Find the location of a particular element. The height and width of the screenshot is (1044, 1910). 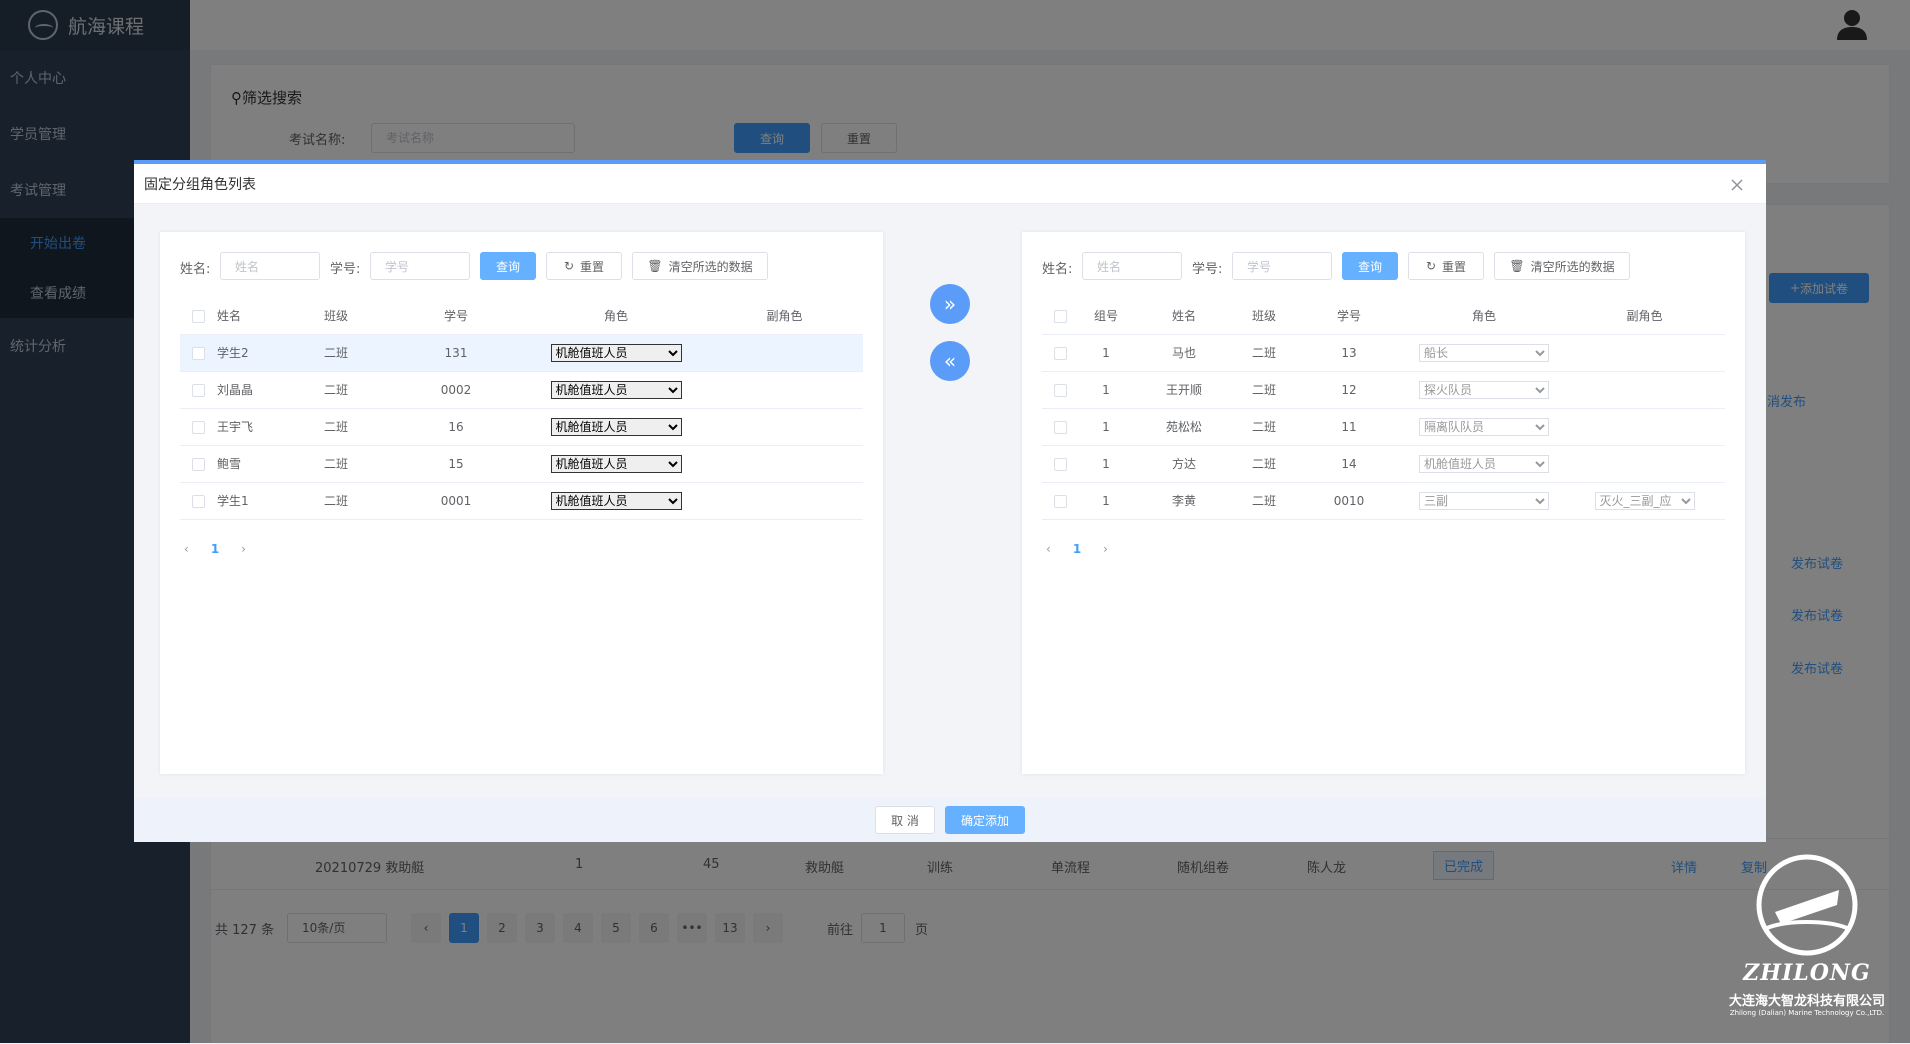

left-select-all-checkbox is located at coordinates (198, 316).